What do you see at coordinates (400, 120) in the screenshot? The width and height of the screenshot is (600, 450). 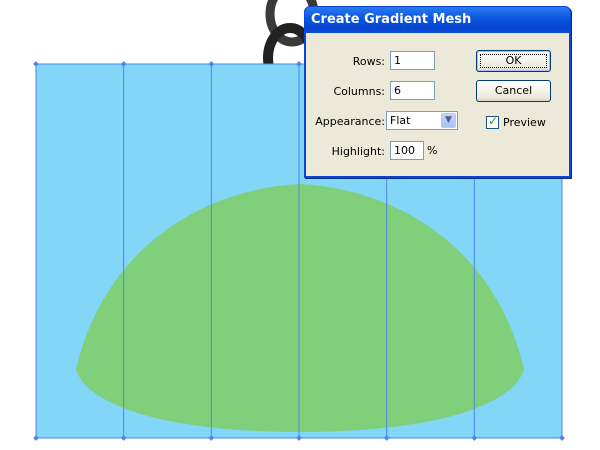 I see `appearance-value: Flat` at bounding box center [400, 120].